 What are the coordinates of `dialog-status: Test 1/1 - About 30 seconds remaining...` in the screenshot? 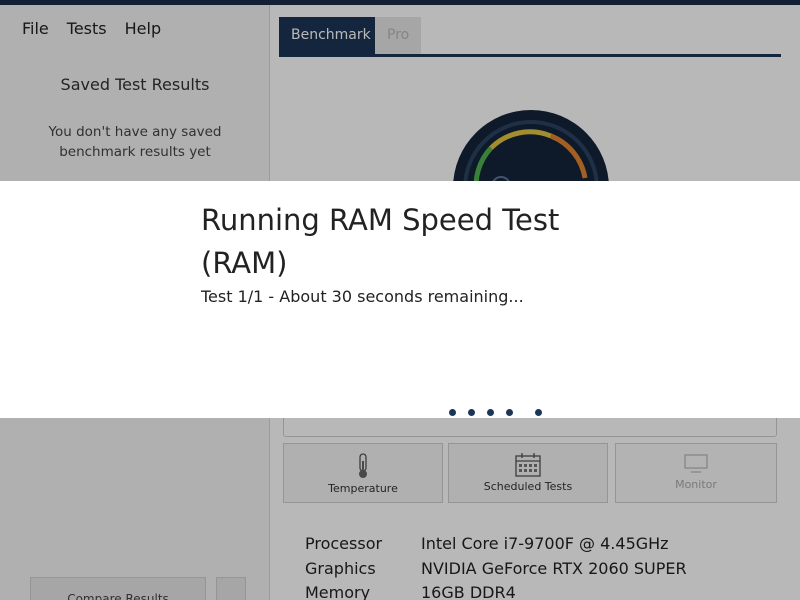 It's located at (362, 296).